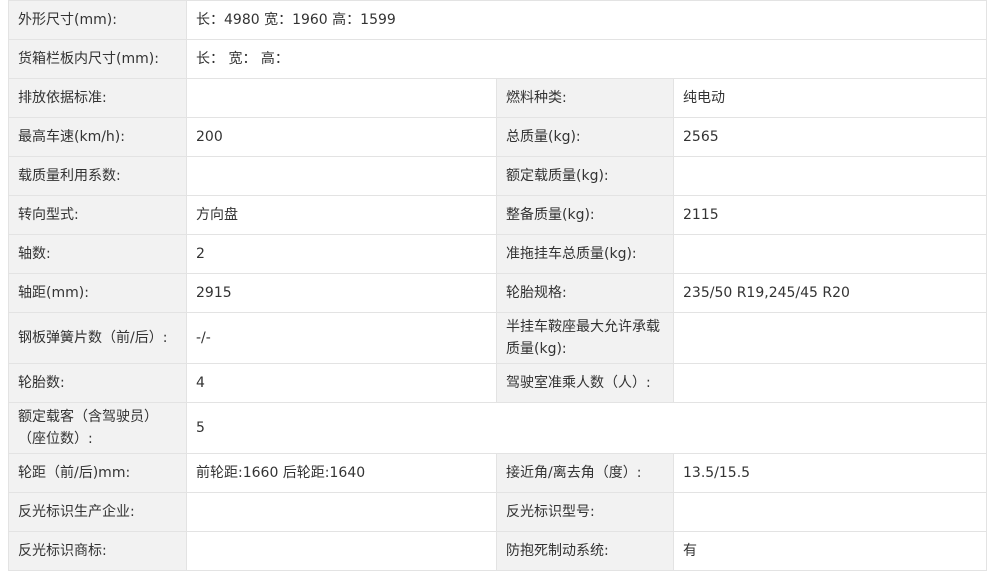  What do you see at coordinates (97, 137) in the screenshot?
I see `spec-label: 最高车速(km/h):` at bounding box center [97, 137].